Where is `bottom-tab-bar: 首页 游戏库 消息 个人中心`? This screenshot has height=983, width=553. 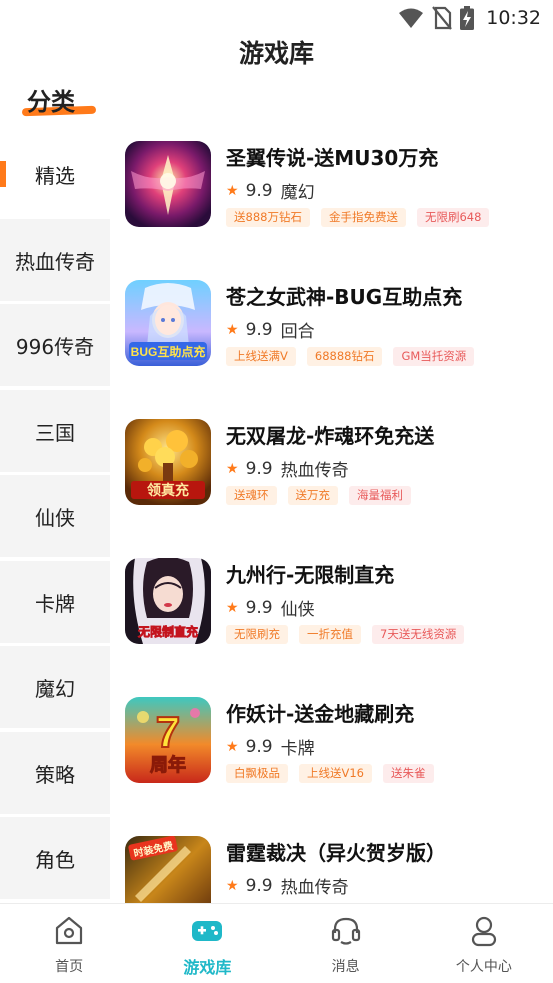
bottom-tab-bar: 首页 游戏库 消息 个人中心 is located at coordinates (276, 943).